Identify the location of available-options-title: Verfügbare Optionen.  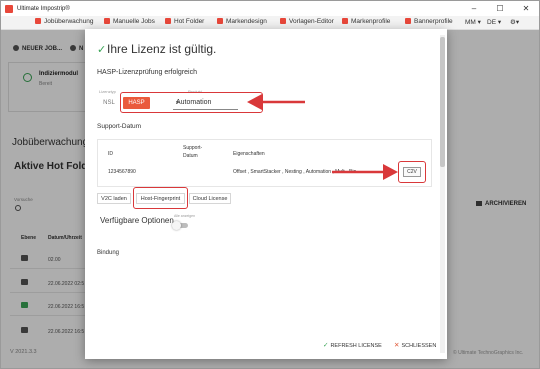
(137, 220).